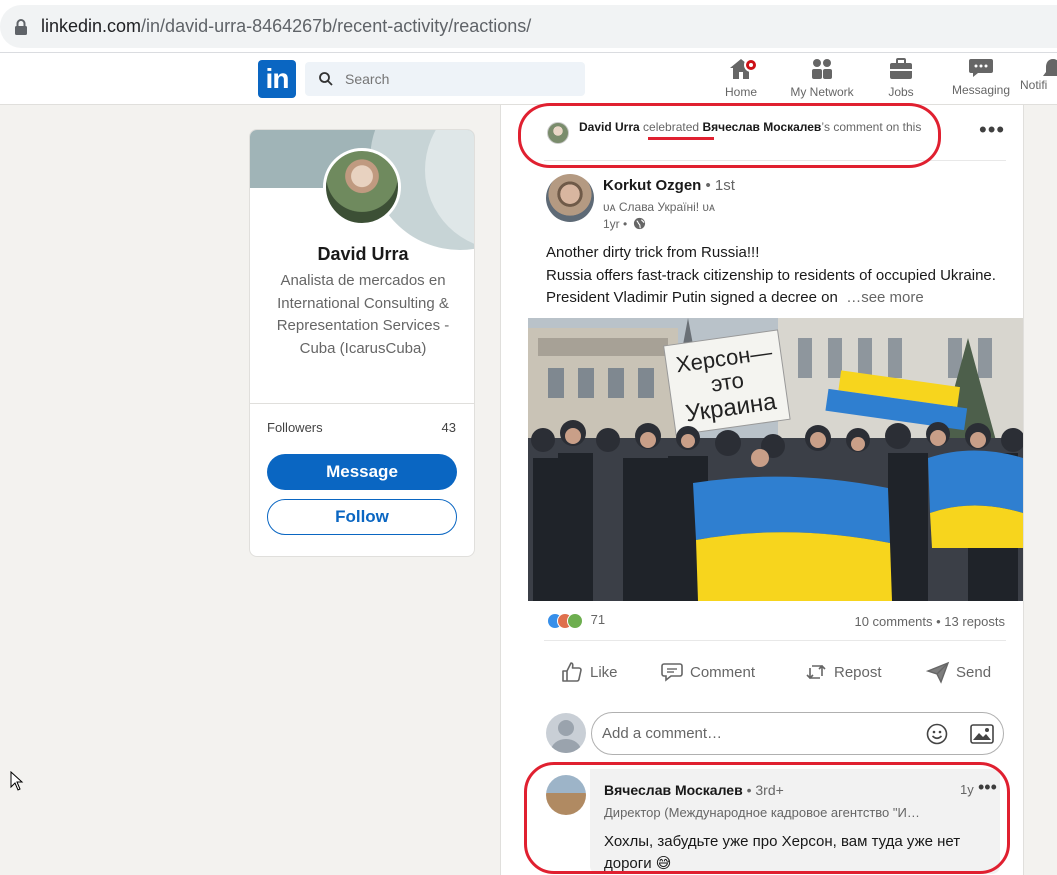 The height and width of the screenshot is (875, 1057). Describe the element at coordinates (652, 185) in the screenshot. I see `author-name: Korkut Ozgen` at that location.